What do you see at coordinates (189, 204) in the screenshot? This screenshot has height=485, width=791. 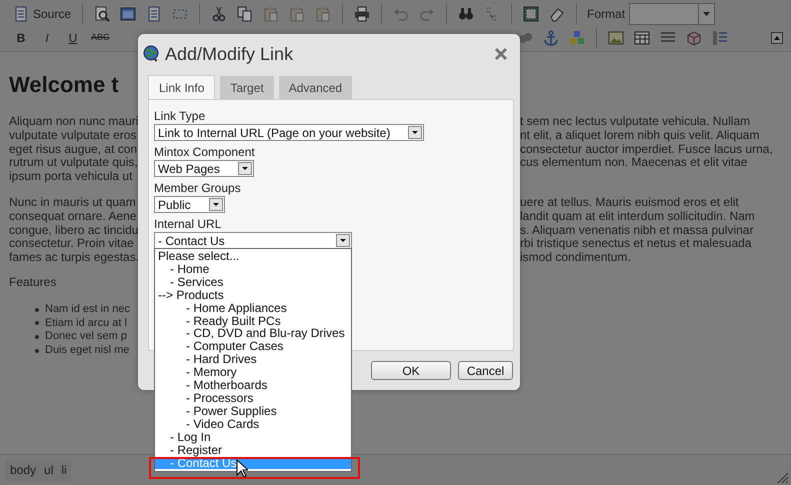 I see `dropdown-field: Public` at bounding box center [189, 204].